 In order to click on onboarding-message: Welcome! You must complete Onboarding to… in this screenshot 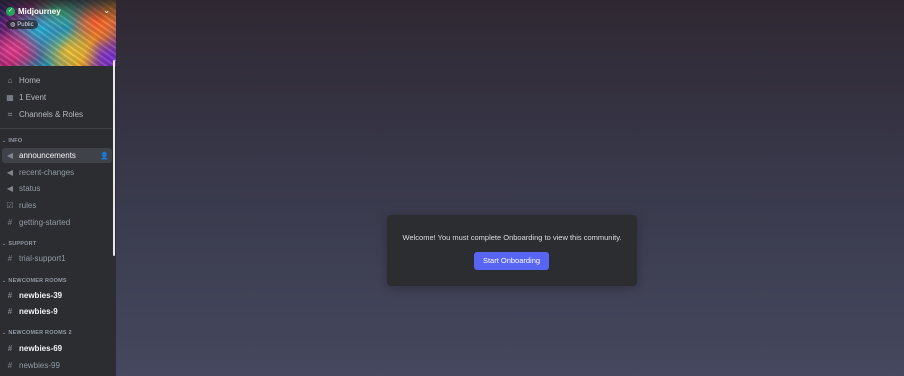, I will do `click(512, 237)`.